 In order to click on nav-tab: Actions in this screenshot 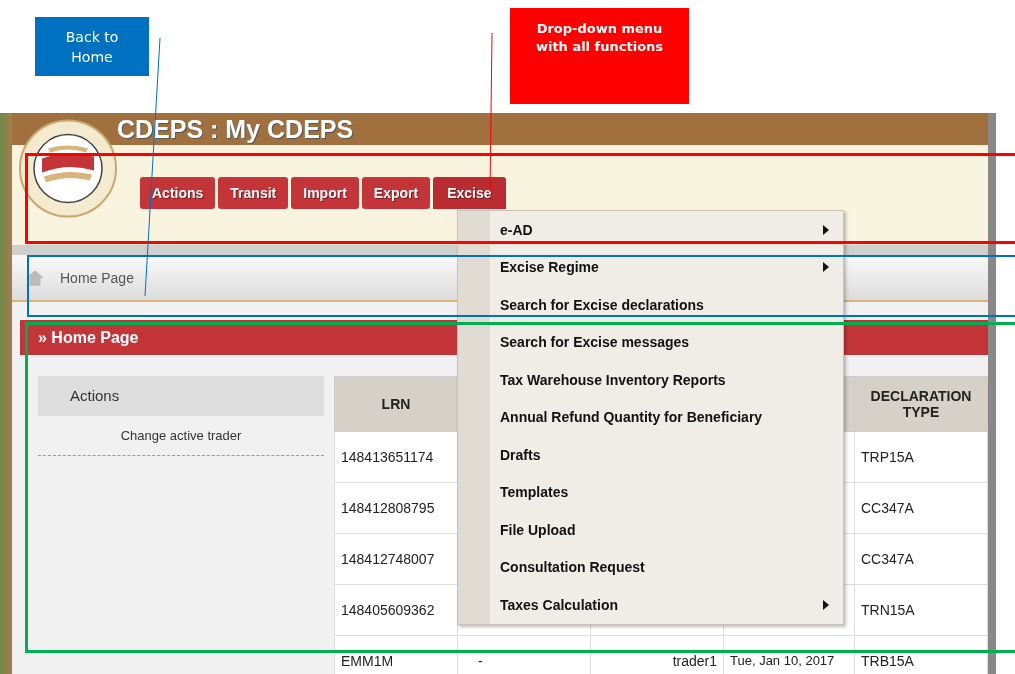, I will do `click(178, 193)`.